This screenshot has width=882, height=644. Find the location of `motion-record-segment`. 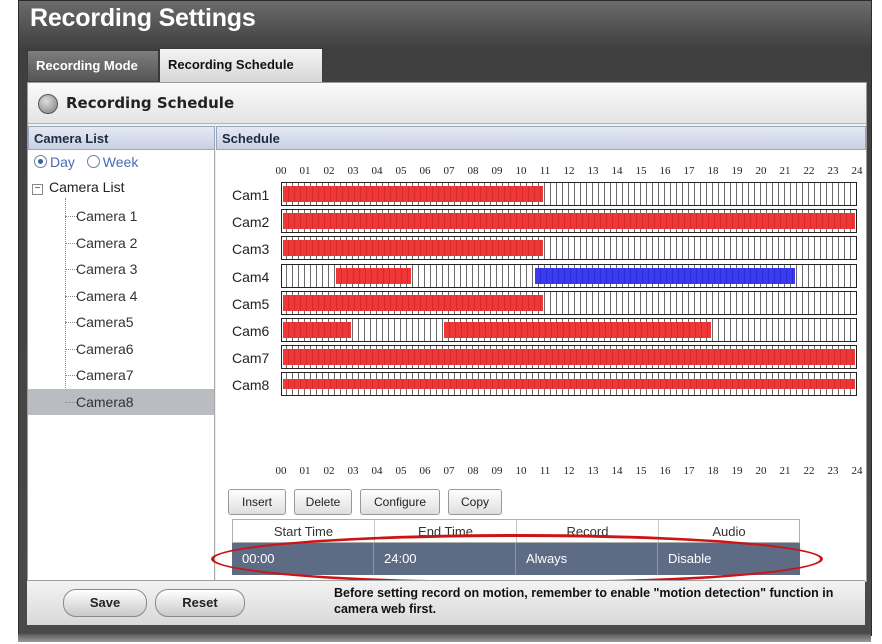

motion-record-segment is located at coordinates (665, 275).